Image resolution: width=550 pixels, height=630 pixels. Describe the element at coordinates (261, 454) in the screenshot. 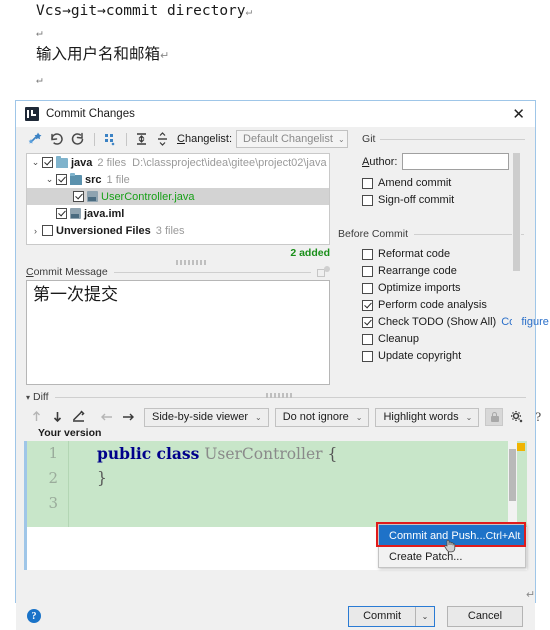

I see `code-classname: UserController` at that location.